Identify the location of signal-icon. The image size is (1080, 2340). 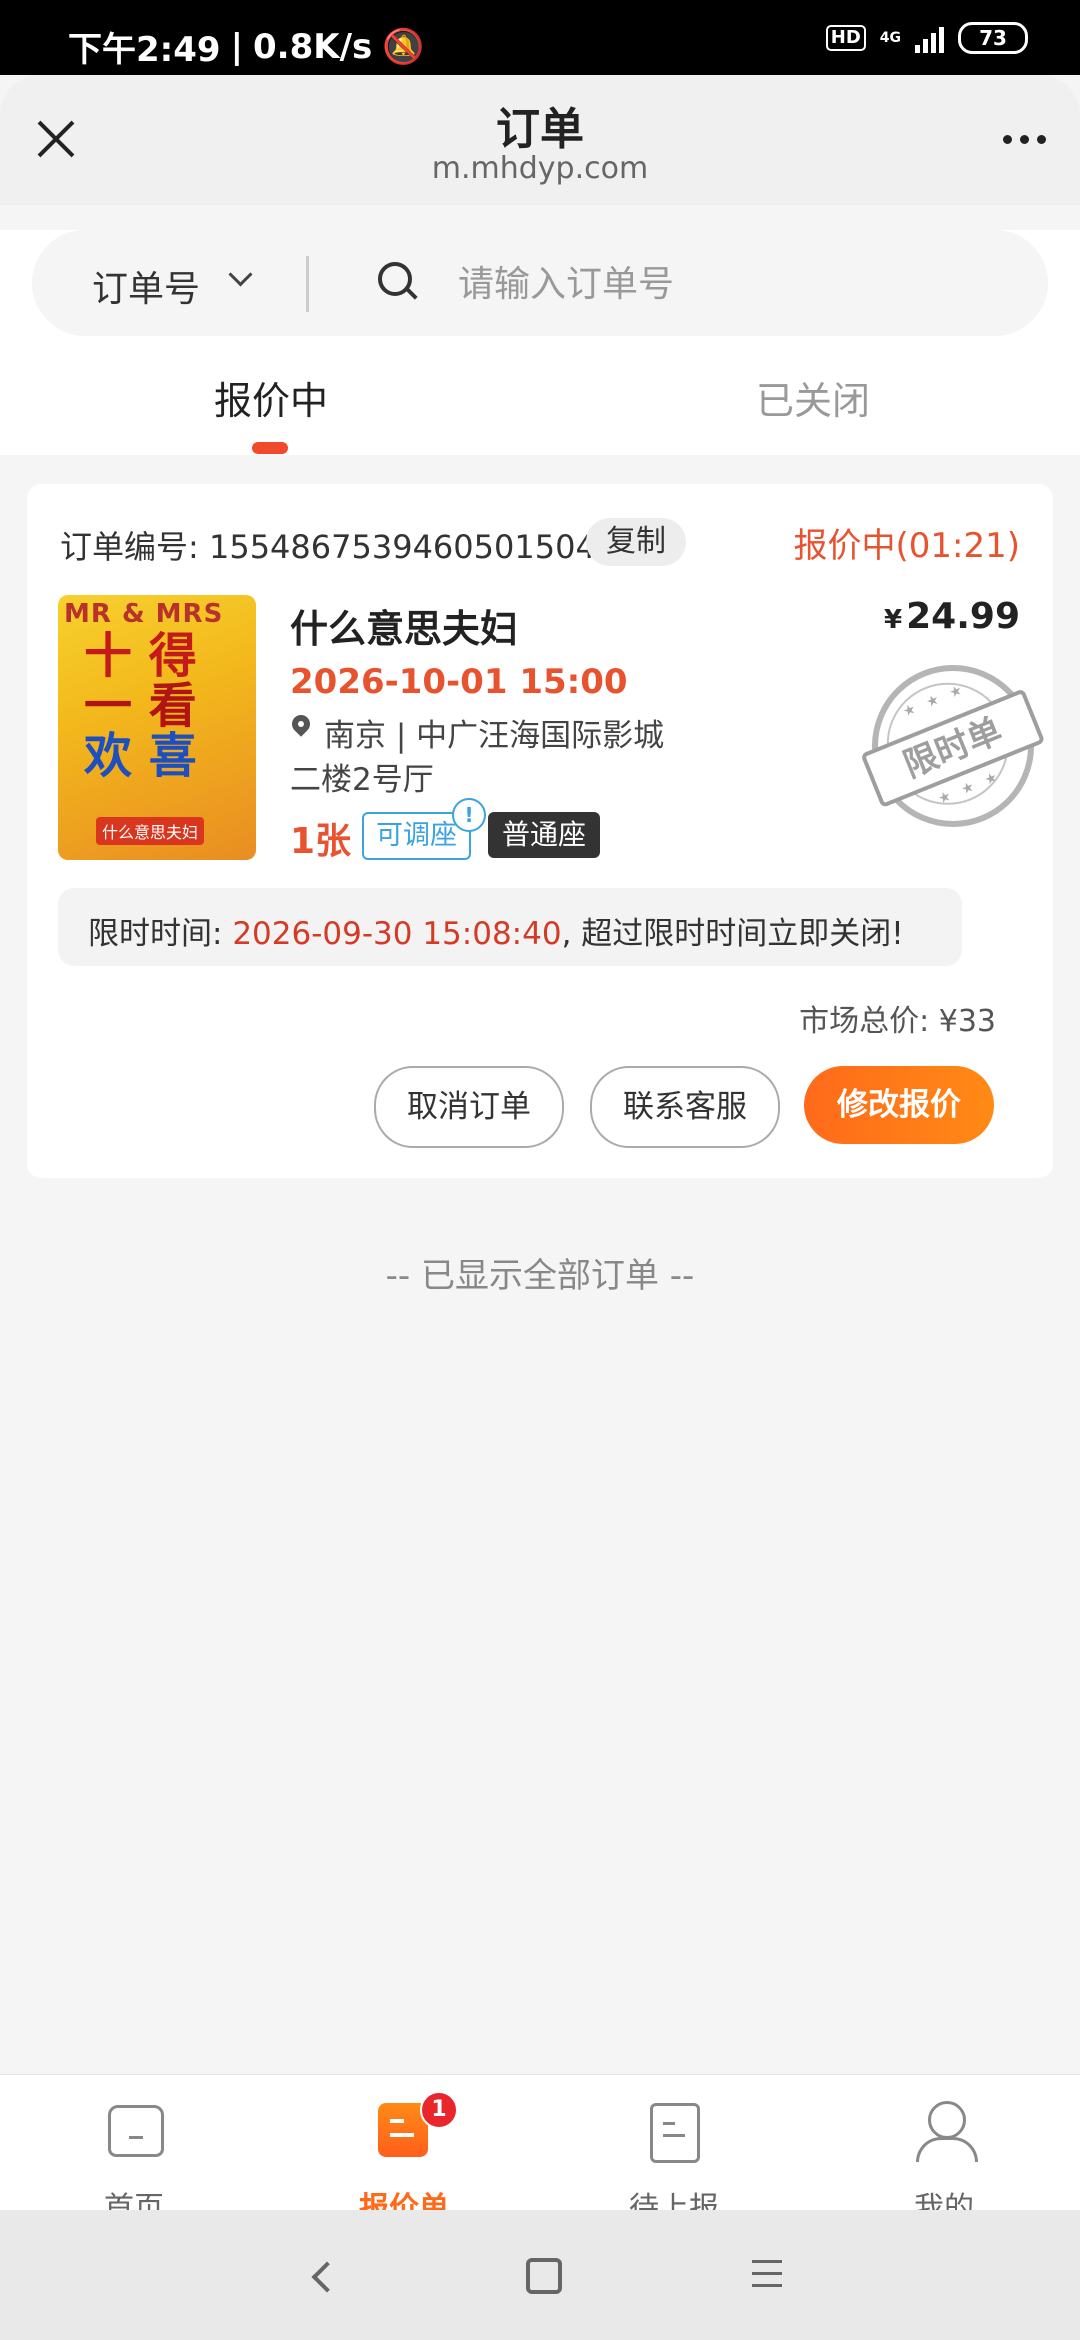
(929, 38).